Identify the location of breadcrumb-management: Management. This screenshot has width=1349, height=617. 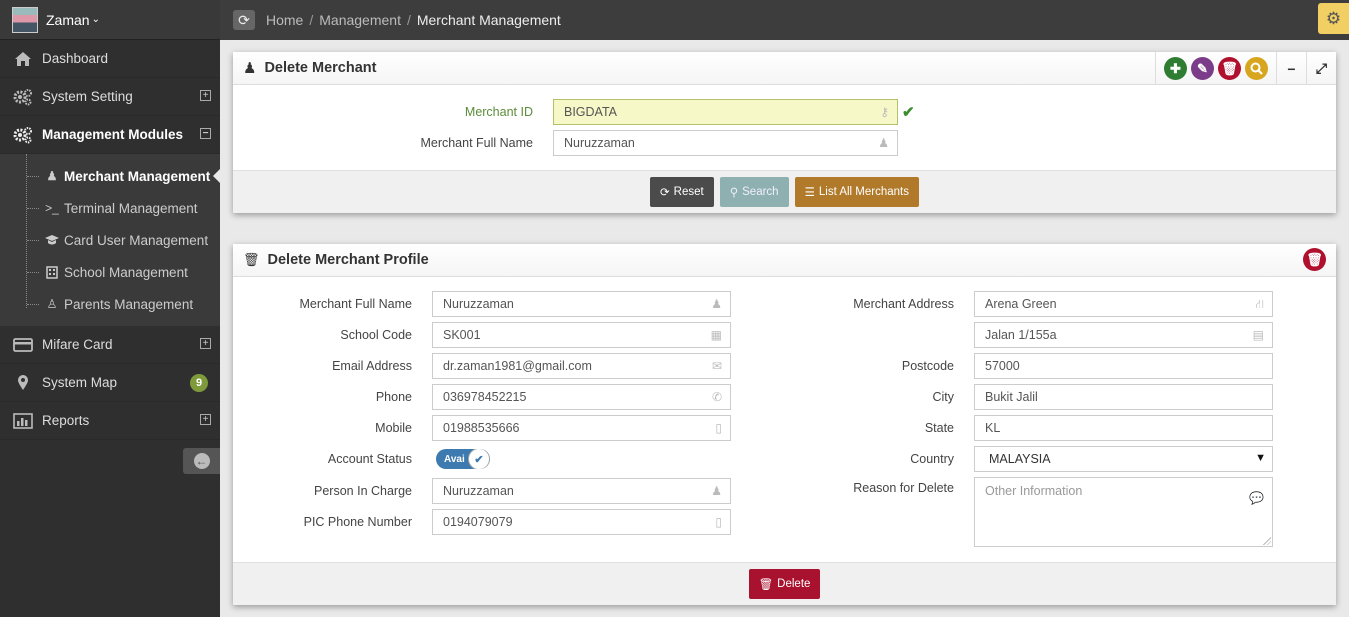
(360, 20).